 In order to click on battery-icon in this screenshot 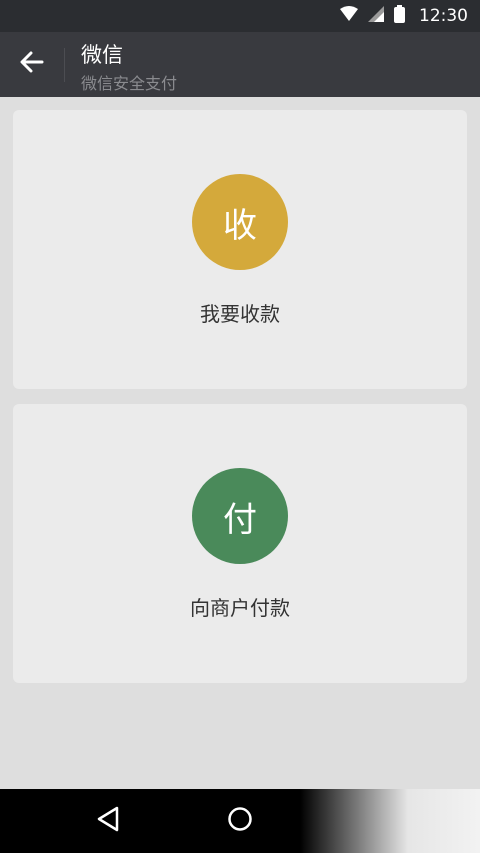, I will do `click(399, 16)`.